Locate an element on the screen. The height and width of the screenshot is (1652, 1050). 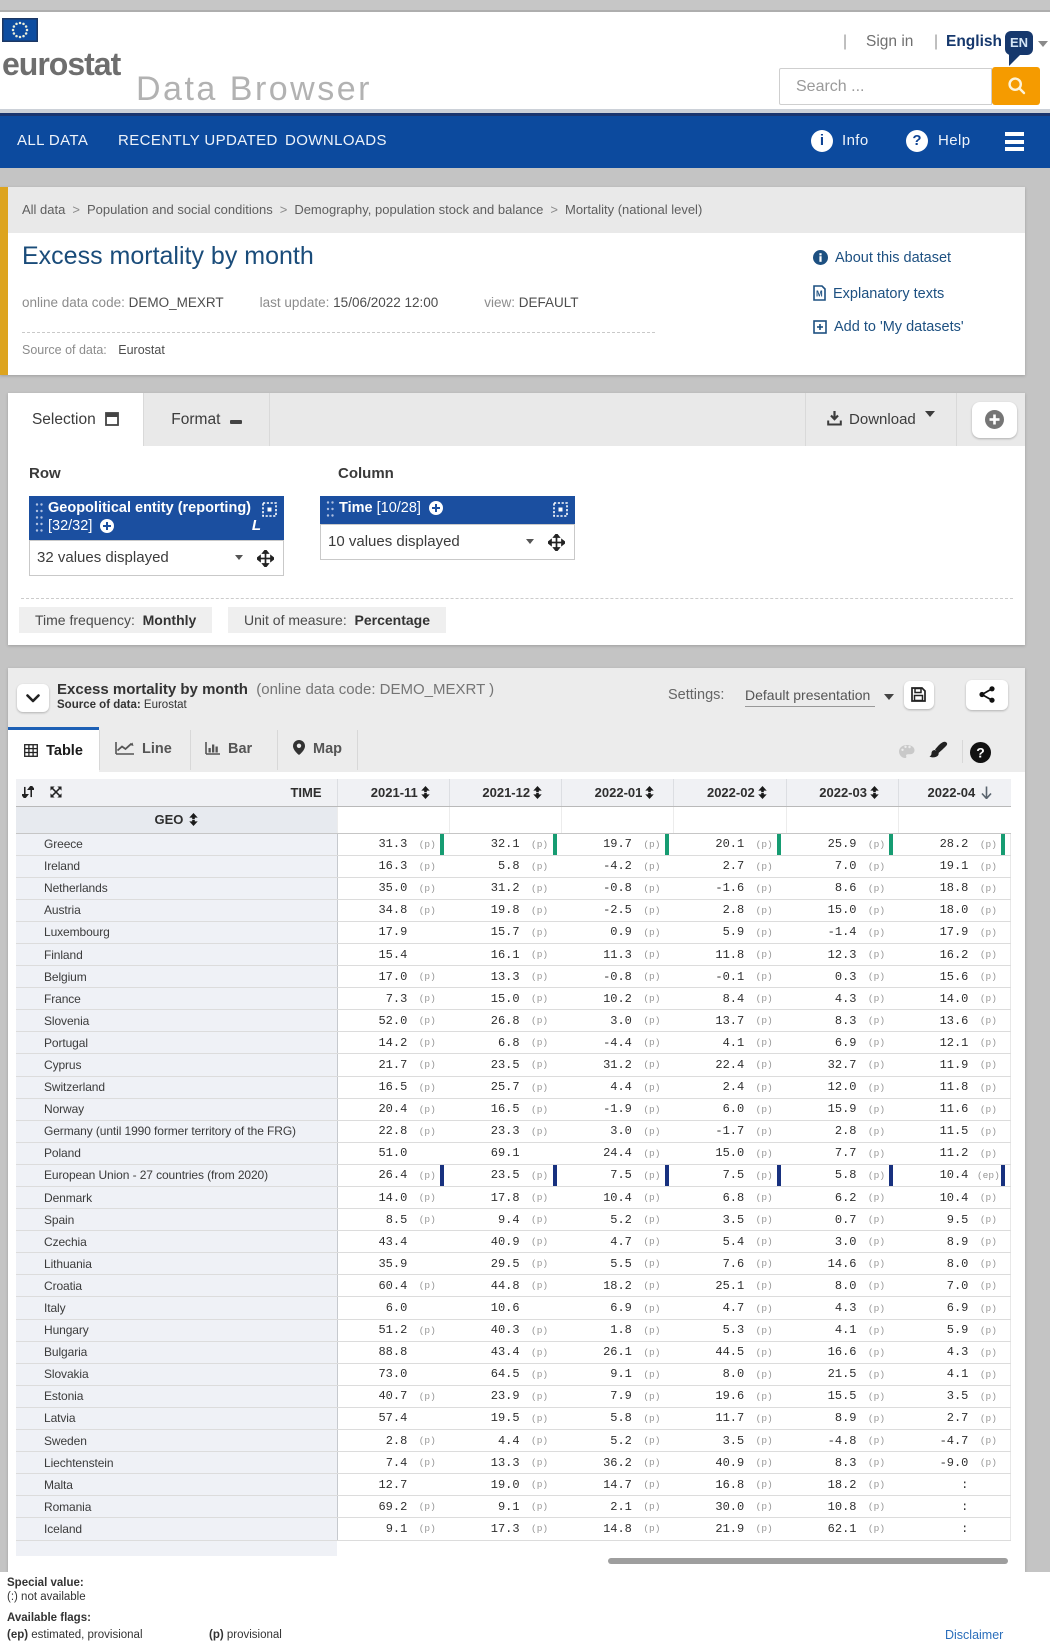
svg-text: M is located at coordinates (819, 294).